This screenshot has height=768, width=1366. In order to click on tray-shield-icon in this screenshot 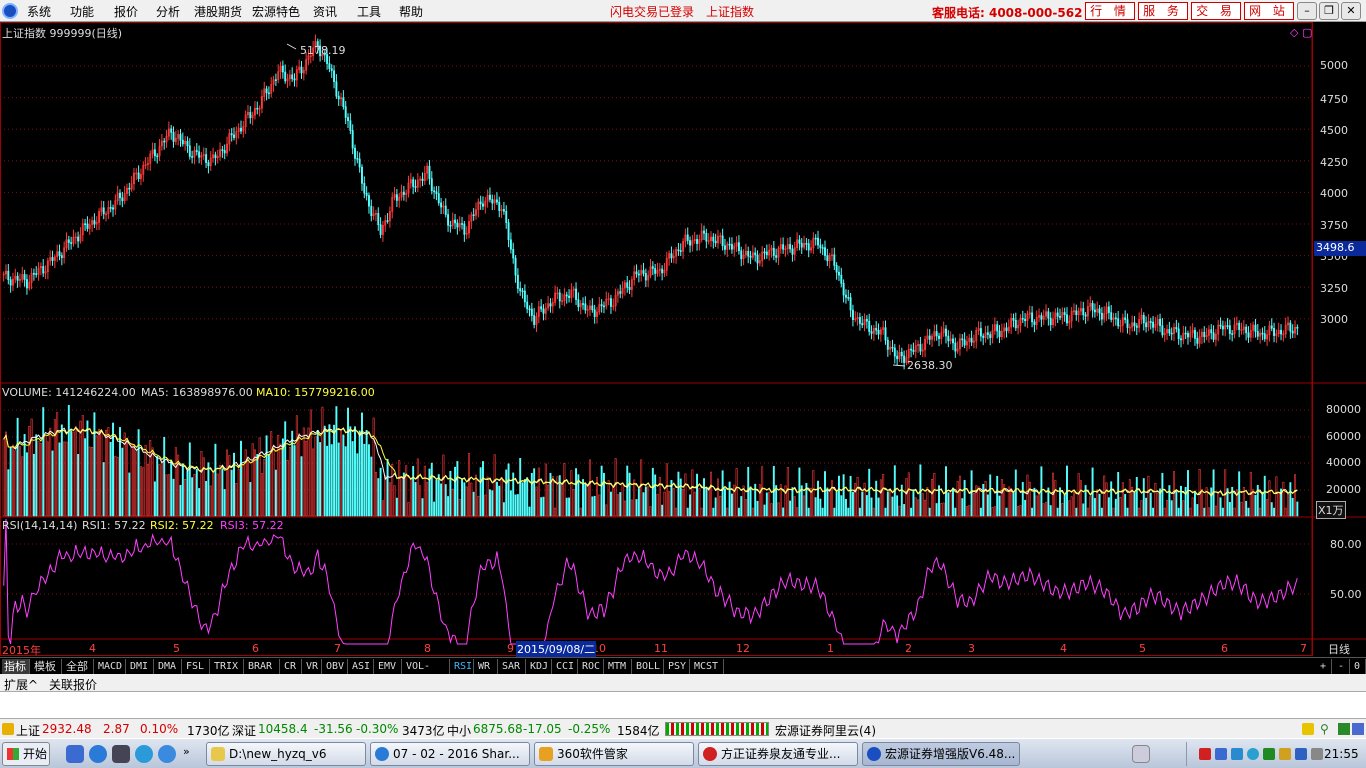, I will do `click(1237, 754)`.